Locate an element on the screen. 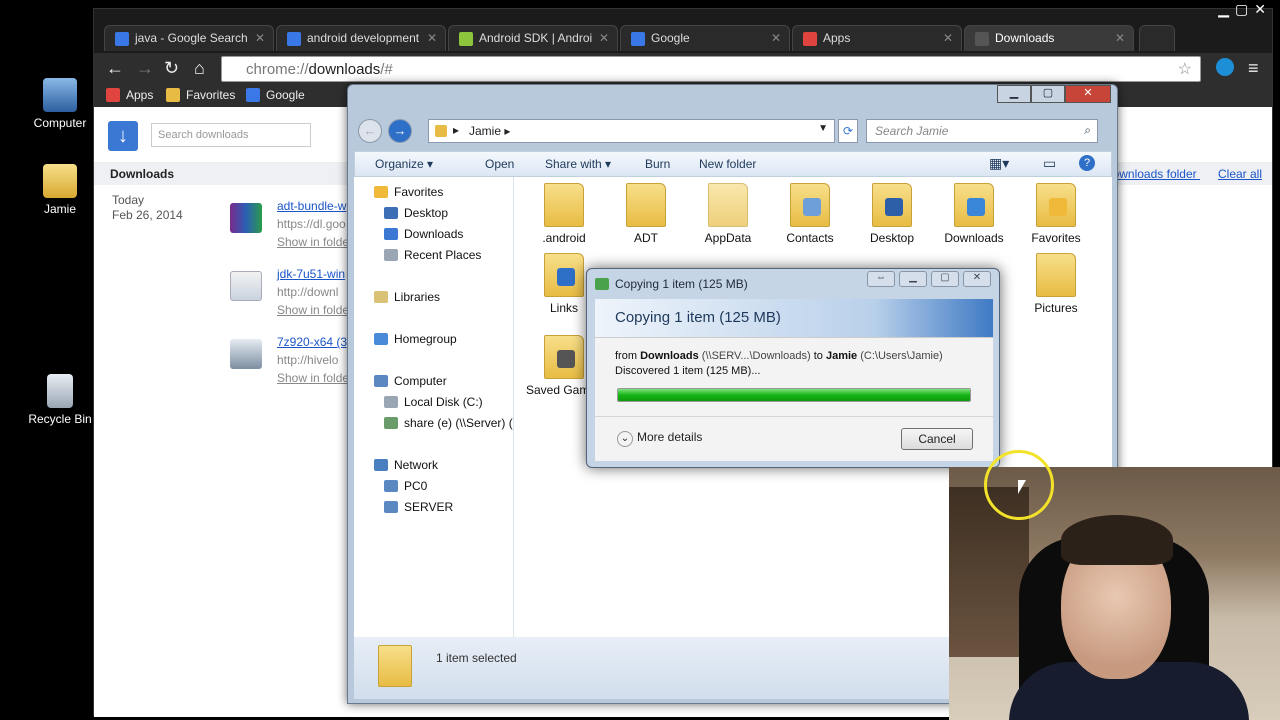 This screenshot has width=1280, height=720. tab-google: Google ✕ is located at coordinates (705, 38).